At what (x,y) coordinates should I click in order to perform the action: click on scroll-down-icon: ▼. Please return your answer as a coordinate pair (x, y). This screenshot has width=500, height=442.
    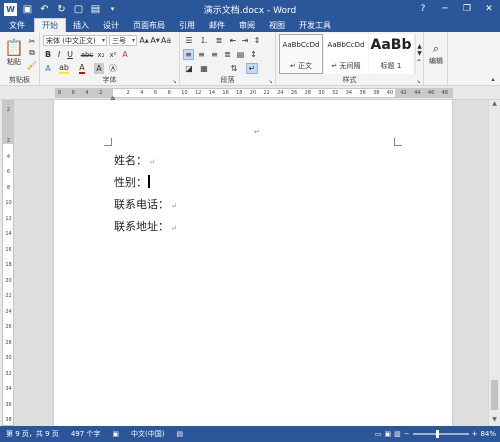
    Looking at the image, I should click on (494, 421).